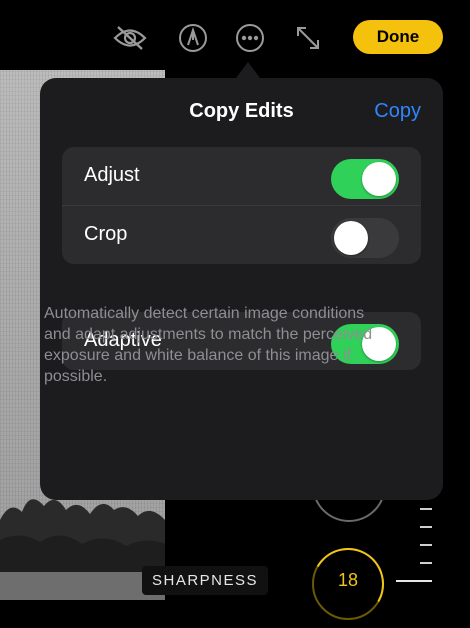 Image resolution: width=470 pixels, height=628 pixels. I want to click on crop-toggle, so click(365, 238).